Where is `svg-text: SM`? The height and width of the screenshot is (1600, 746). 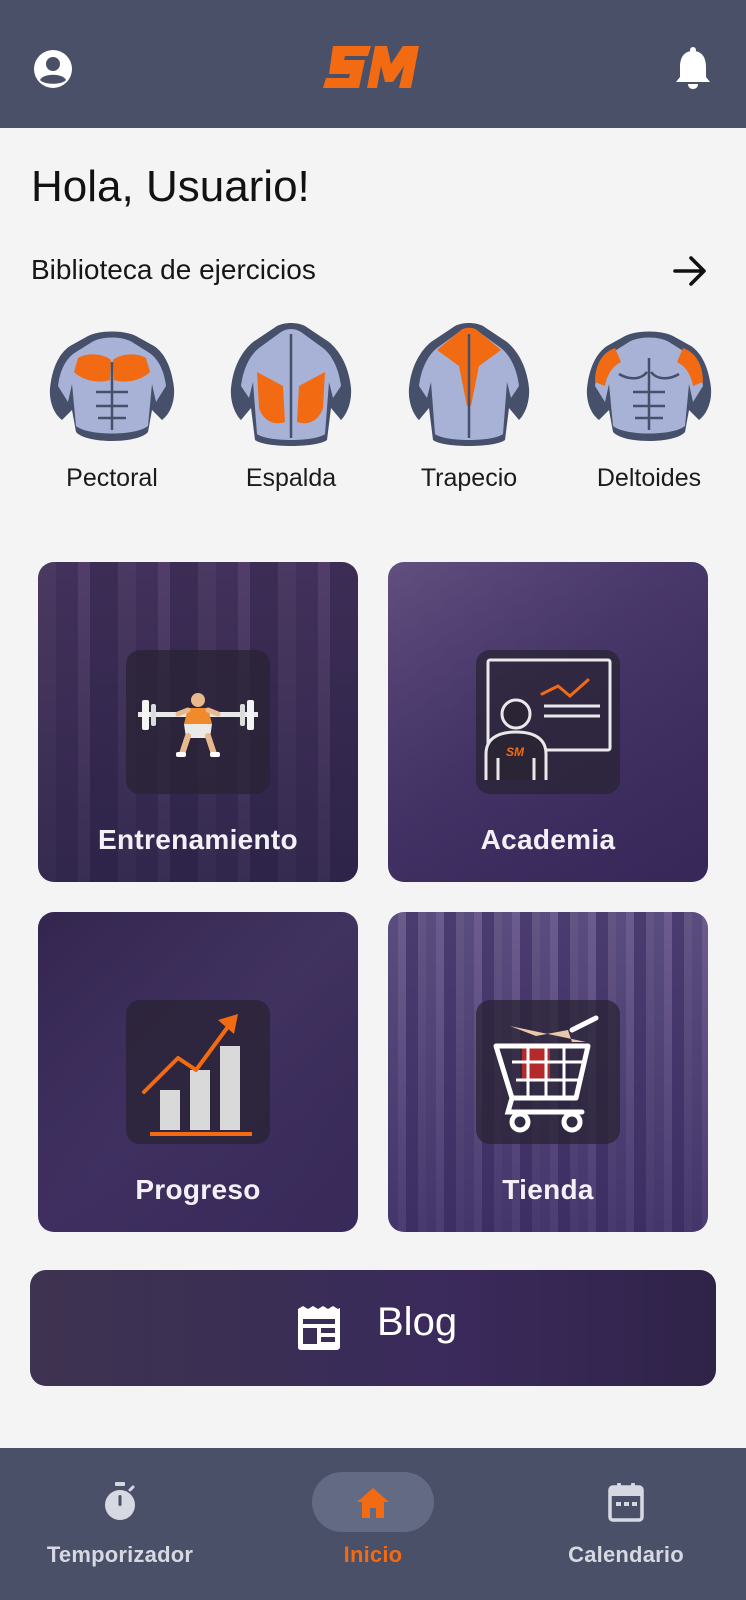 svg-text: SM is located at coordinates (515, 752).